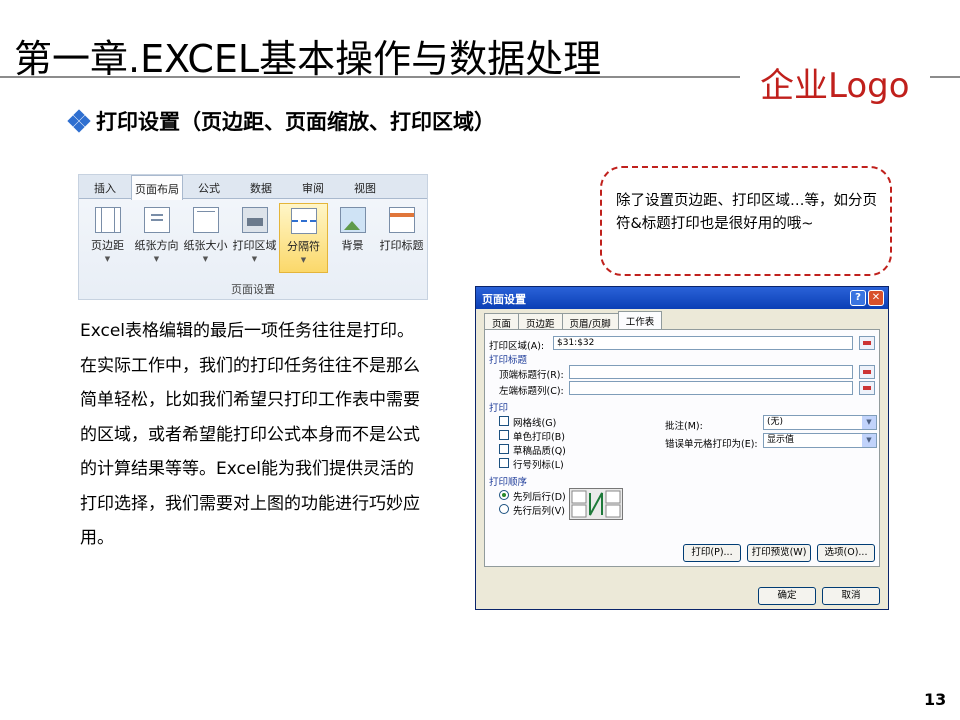 The width and height of the screenshot is (960, 720). I want to click on tab-header-footer: 页眉/页脚, so click(590, 321).